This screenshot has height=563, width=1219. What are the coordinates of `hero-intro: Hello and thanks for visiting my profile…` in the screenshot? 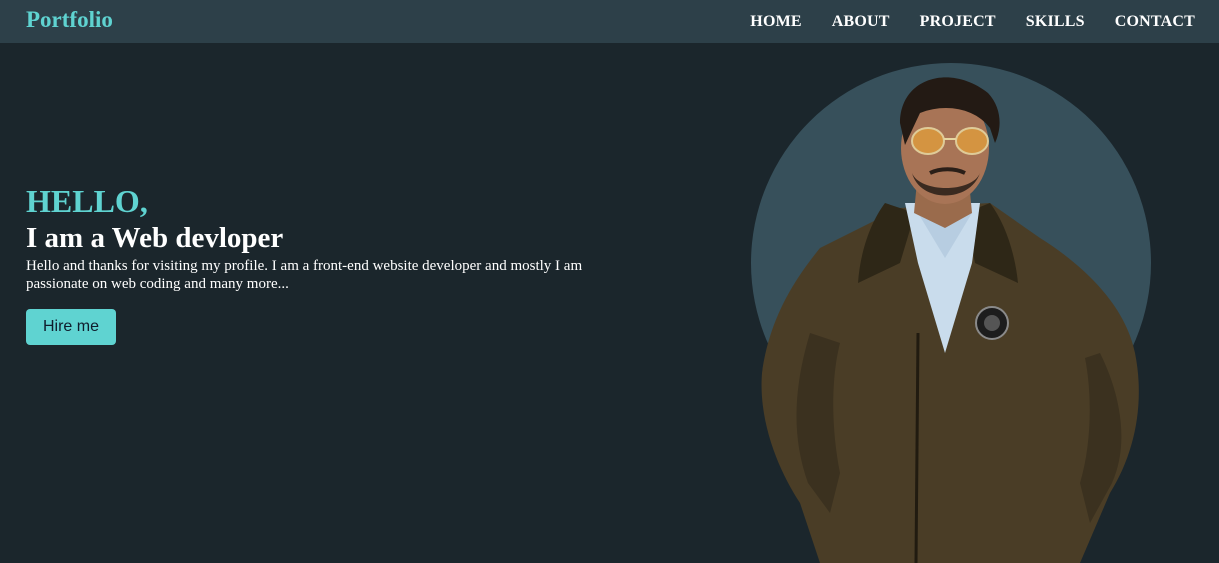 It's located at (304, 275).